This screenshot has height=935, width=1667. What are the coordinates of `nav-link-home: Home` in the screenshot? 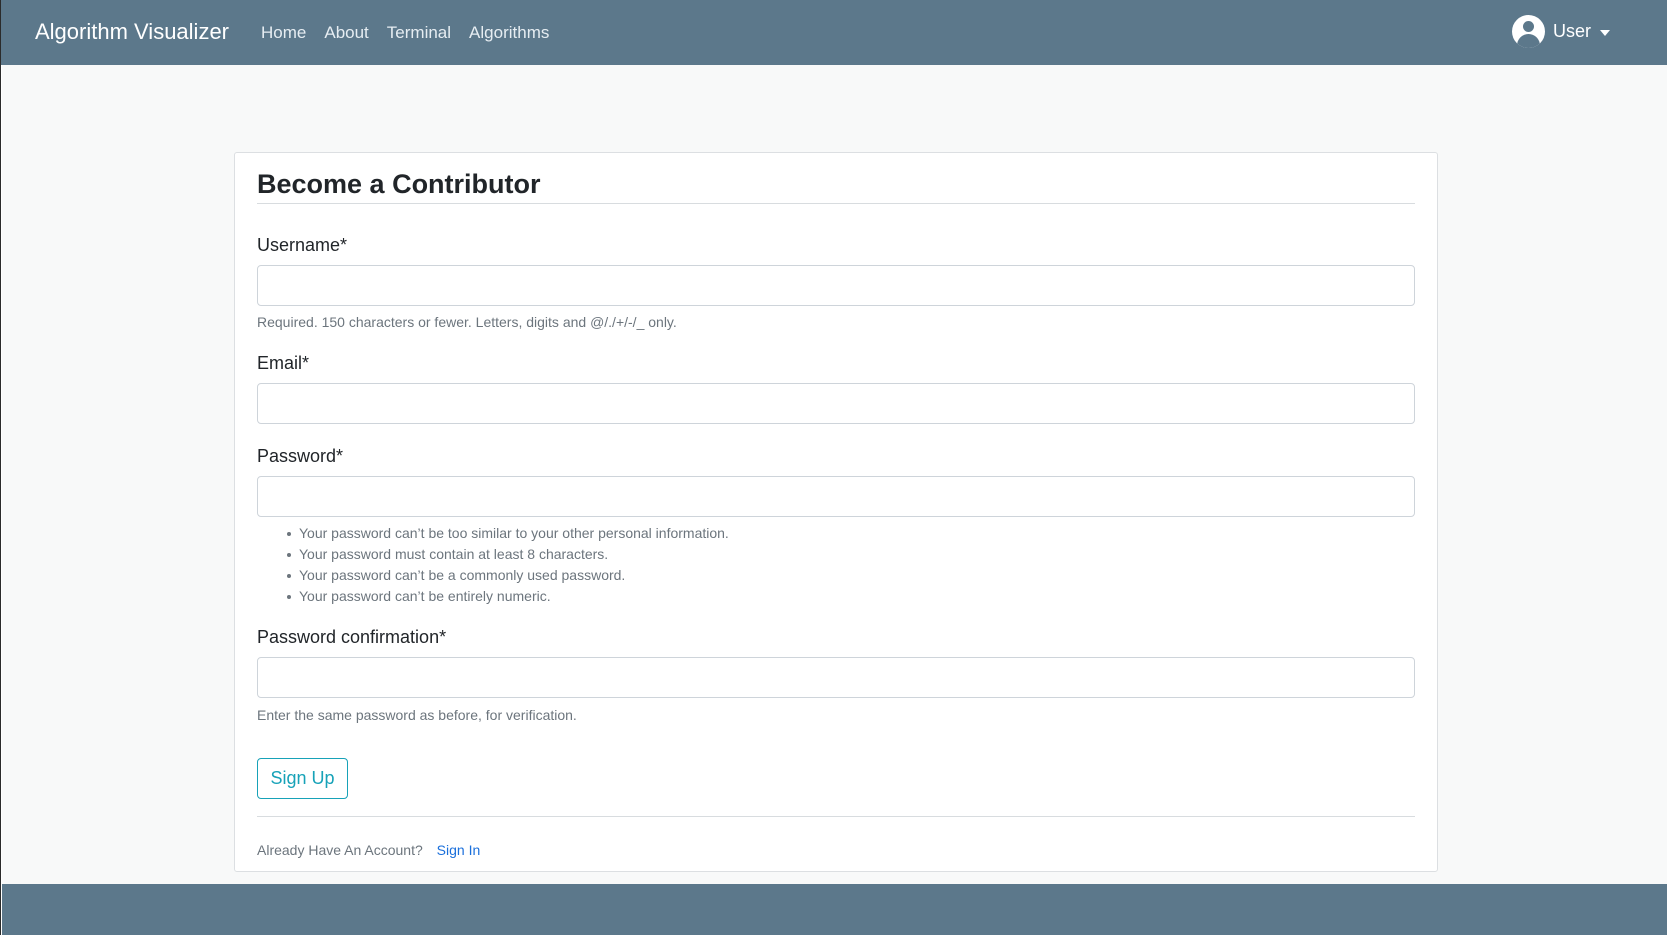 It's located at (283, 33).